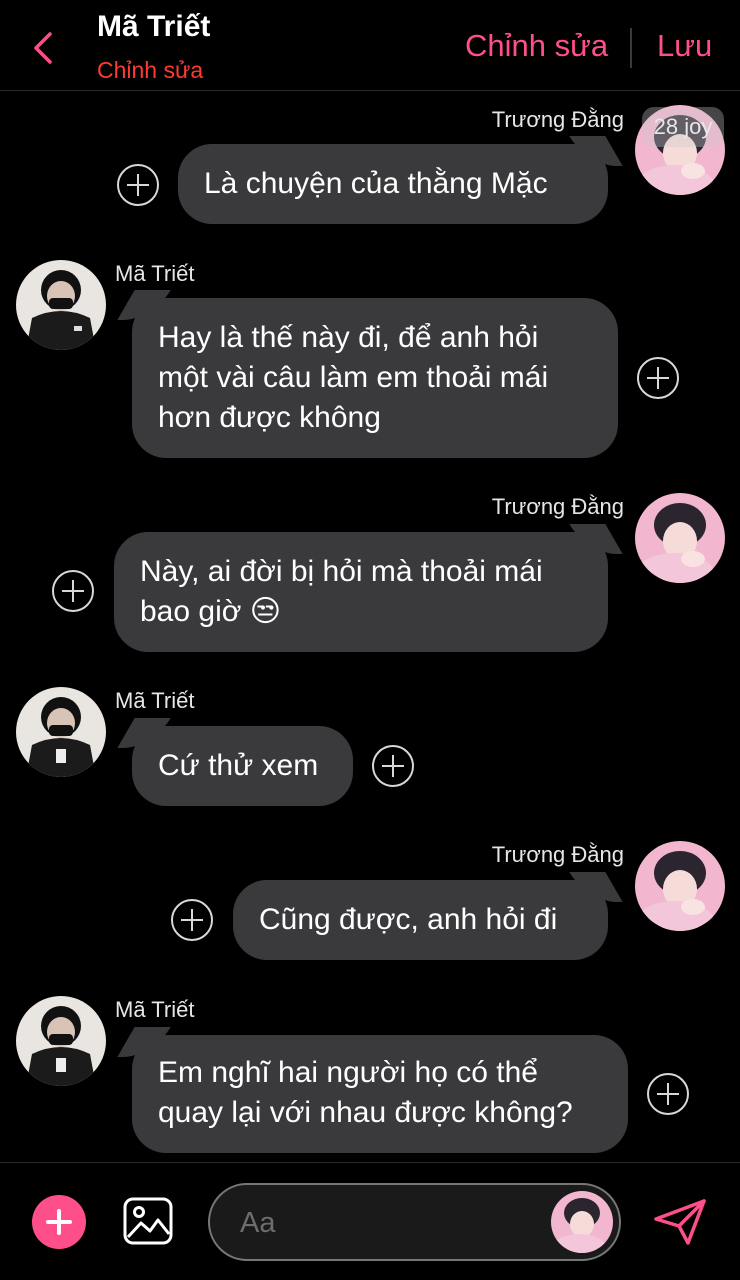 Image resolution: width=740 pixels, height=1280 pixels. I want to click on send-button, so click(680, 1222).